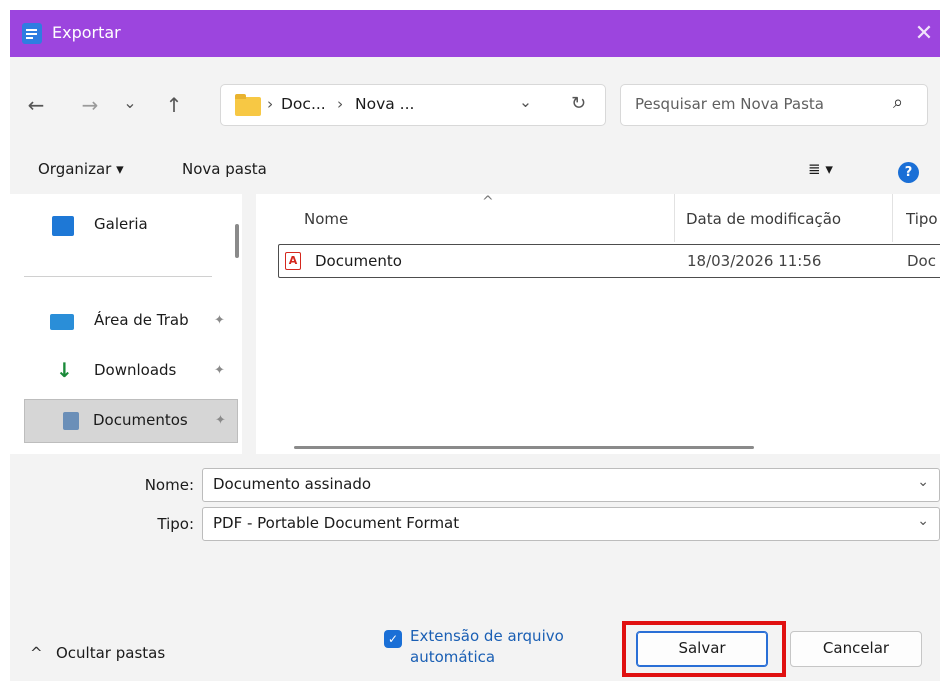  What do you see at coordinates (571, 524) in the screenshot?
I see `file-type-select: PDF - Portable Document Format ⌄` at bounding box center [571, 524].